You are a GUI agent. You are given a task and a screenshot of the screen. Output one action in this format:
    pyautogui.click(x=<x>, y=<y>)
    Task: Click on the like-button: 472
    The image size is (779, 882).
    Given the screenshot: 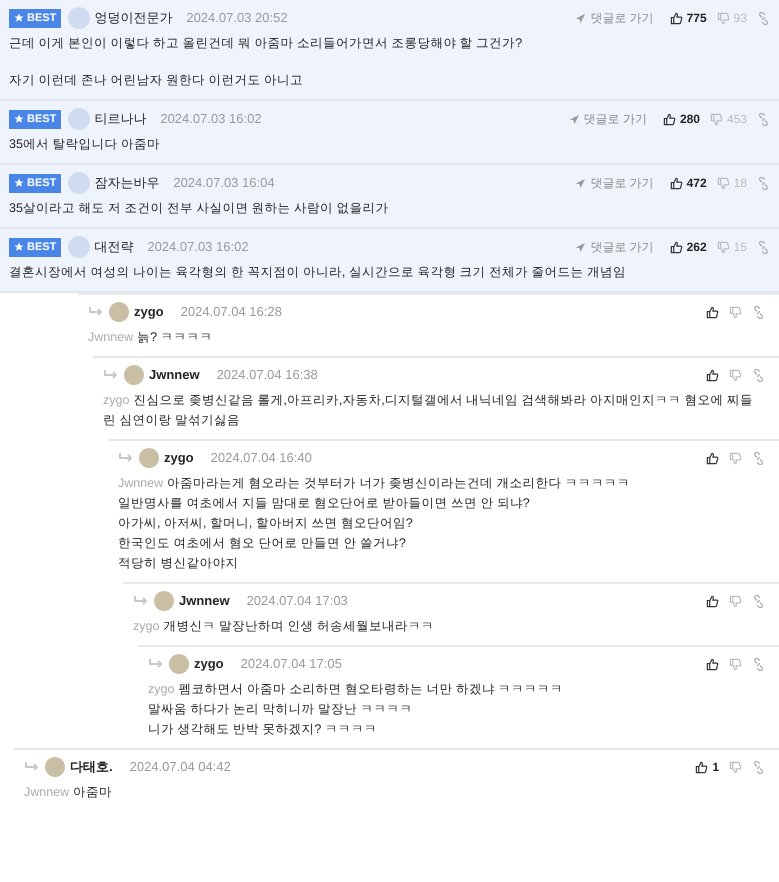 What is the action you would take?
    pyautogui.click(x=688, y=183)
    